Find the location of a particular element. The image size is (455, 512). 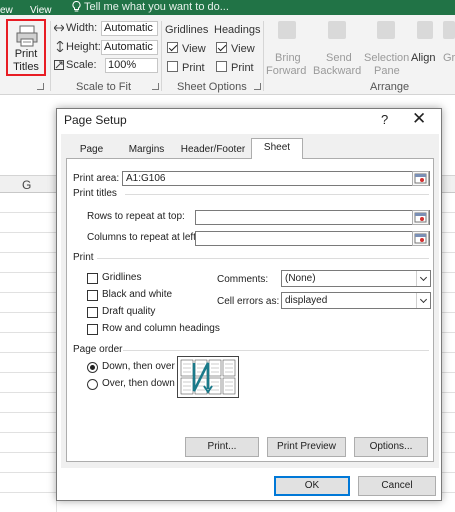

headings-print-checkbox: Print is located at coordinates (235, 67).